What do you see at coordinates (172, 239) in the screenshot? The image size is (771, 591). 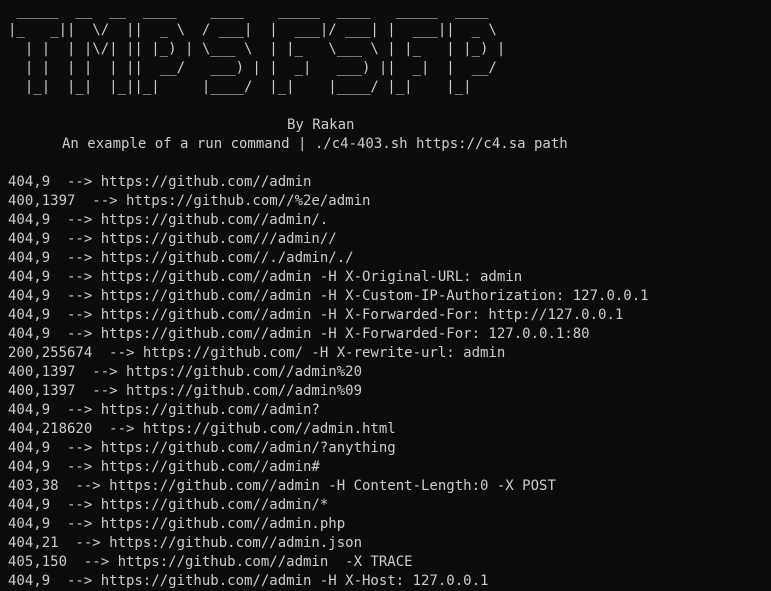 I see `result-line: 404,9 --> https://github.com///admin//` at bounding box center [172, 239].